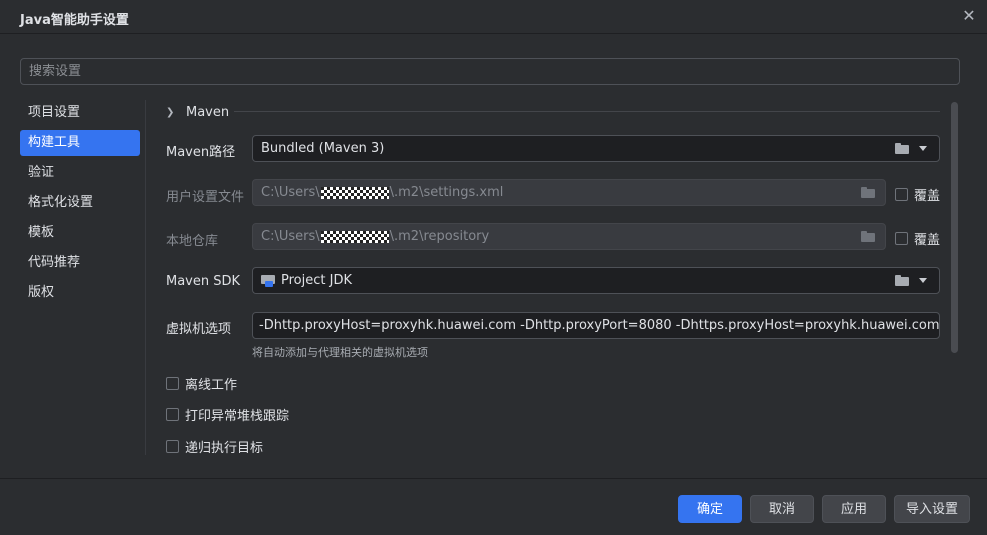 This screenshot has width=987, height=535. Describe the element at coordinates (316, 280) in the screenshot. I see `maven-sdk-value: Project JDK` at that location.